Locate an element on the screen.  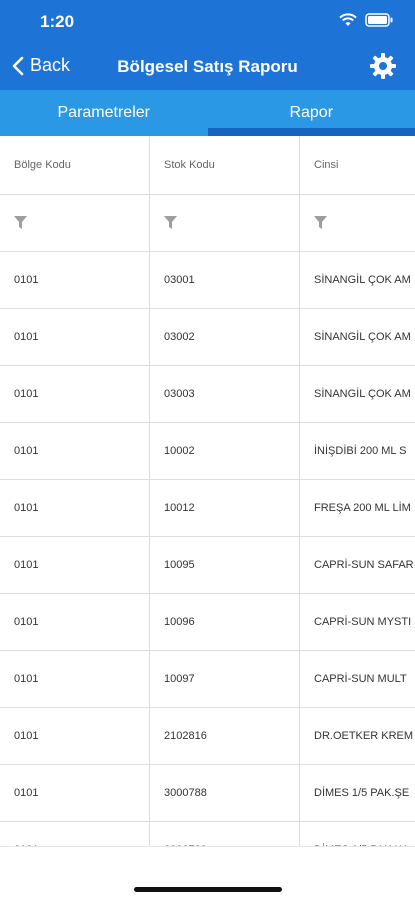
settings-button is located at coordinates (383, 68).